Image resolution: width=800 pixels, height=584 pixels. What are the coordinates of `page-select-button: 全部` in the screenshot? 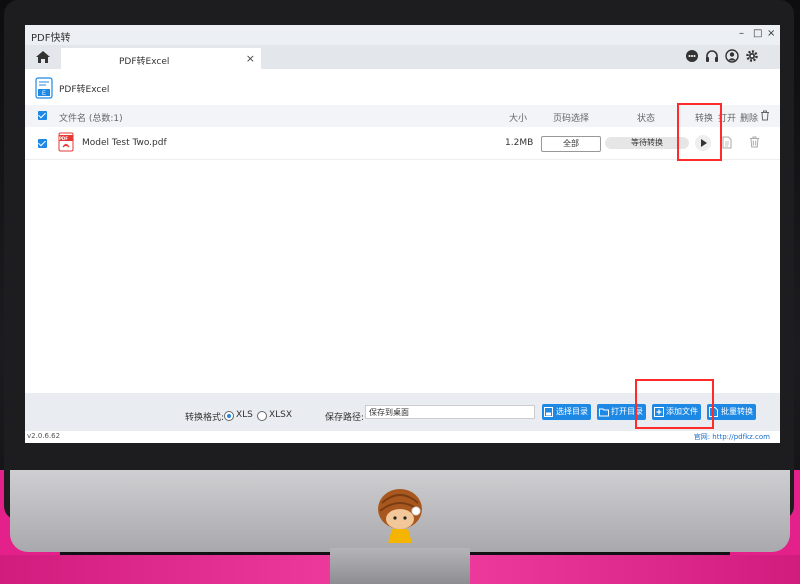 It's located at (571, 144).